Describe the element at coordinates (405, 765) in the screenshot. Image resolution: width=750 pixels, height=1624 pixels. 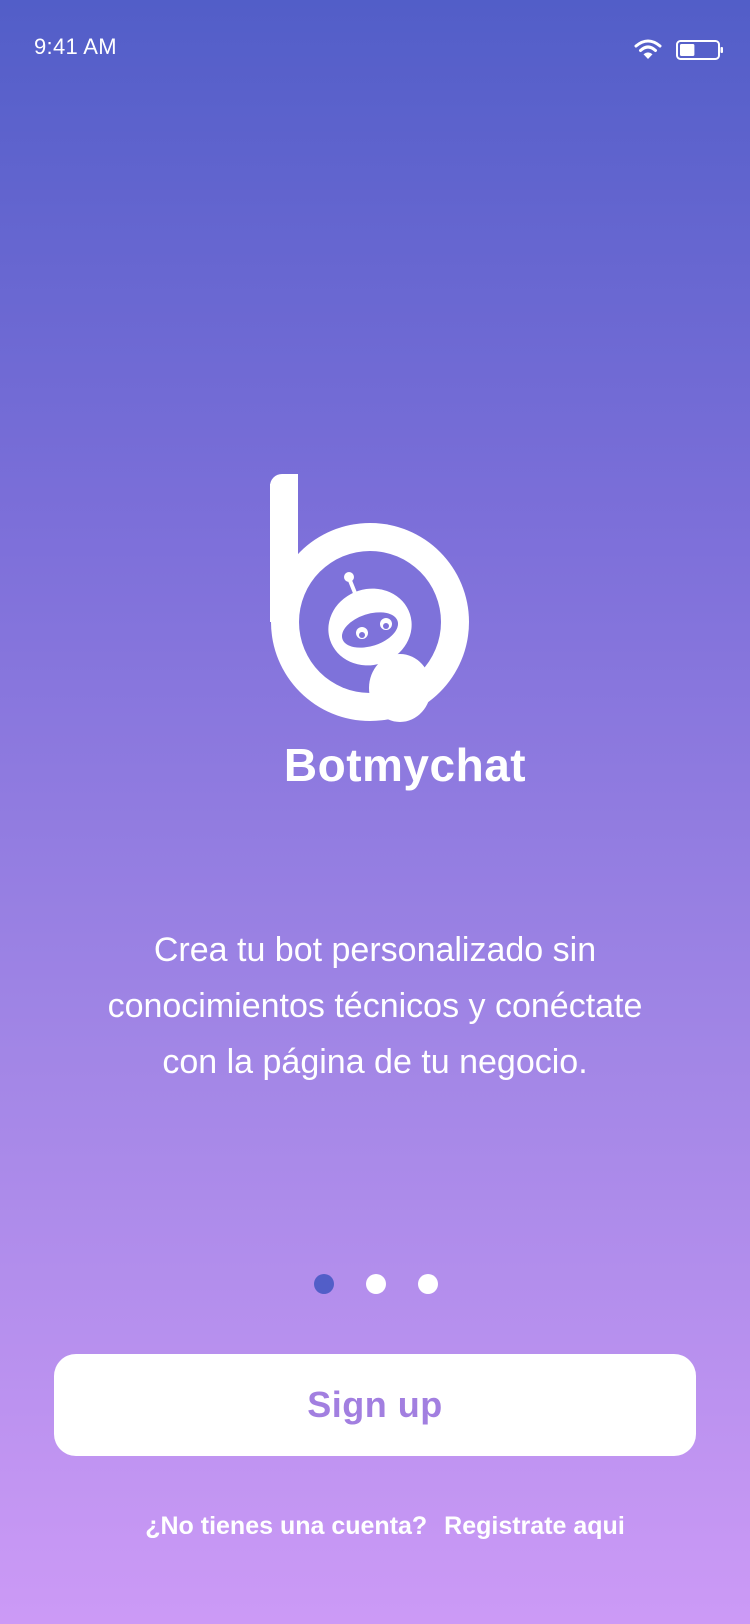
I see `brand-name: Botmychat` at that location.